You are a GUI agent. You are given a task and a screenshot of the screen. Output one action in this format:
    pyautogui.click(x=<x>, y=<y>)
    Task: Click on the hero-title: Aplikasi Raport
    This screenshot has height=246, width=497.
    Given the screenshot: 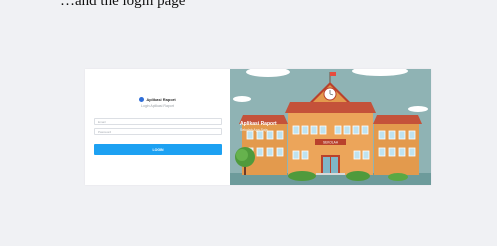 What is the action you would take?
    pyautogui.click(x=258, y=124)
    